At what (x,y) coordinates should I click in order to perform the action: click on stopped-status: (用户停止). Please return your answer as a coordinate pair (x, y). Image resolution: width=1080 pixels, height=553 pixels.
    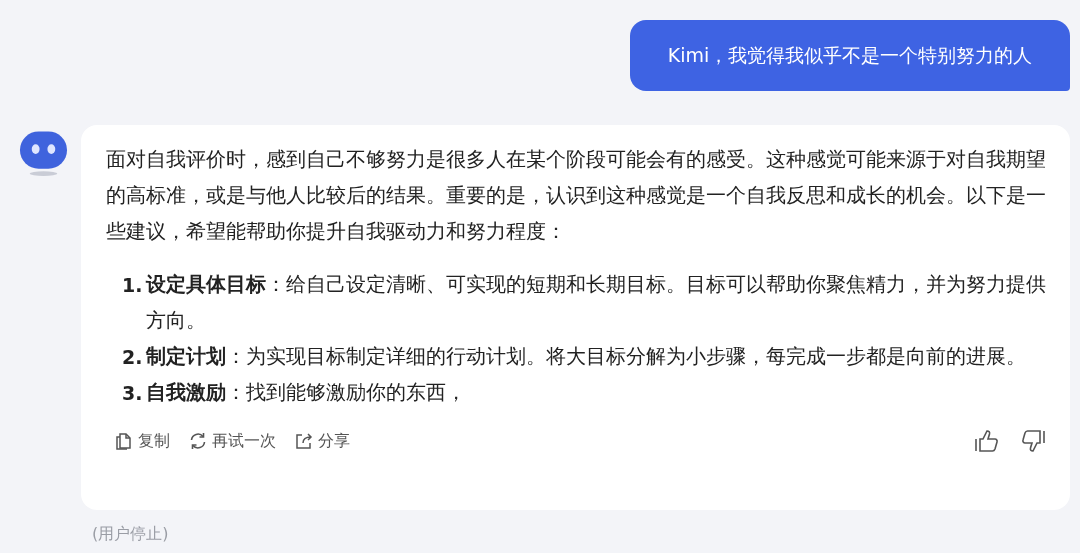
    Looking at the image, I should click on (131, 534).